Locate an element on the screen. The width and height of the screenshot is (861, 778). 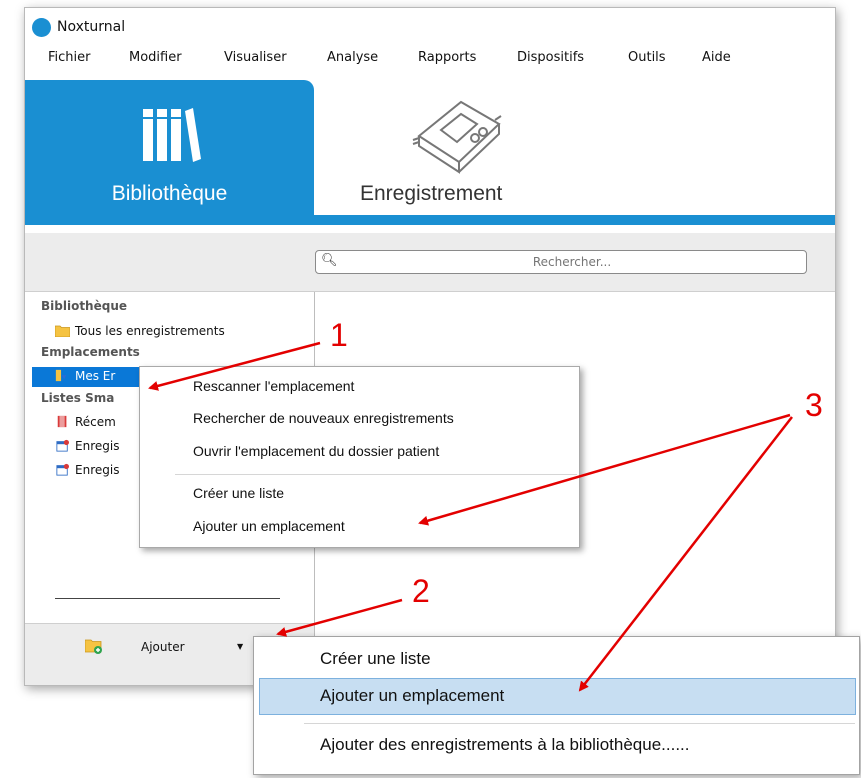
annotation-label-2: 2 is located at coordinates (421, 591).